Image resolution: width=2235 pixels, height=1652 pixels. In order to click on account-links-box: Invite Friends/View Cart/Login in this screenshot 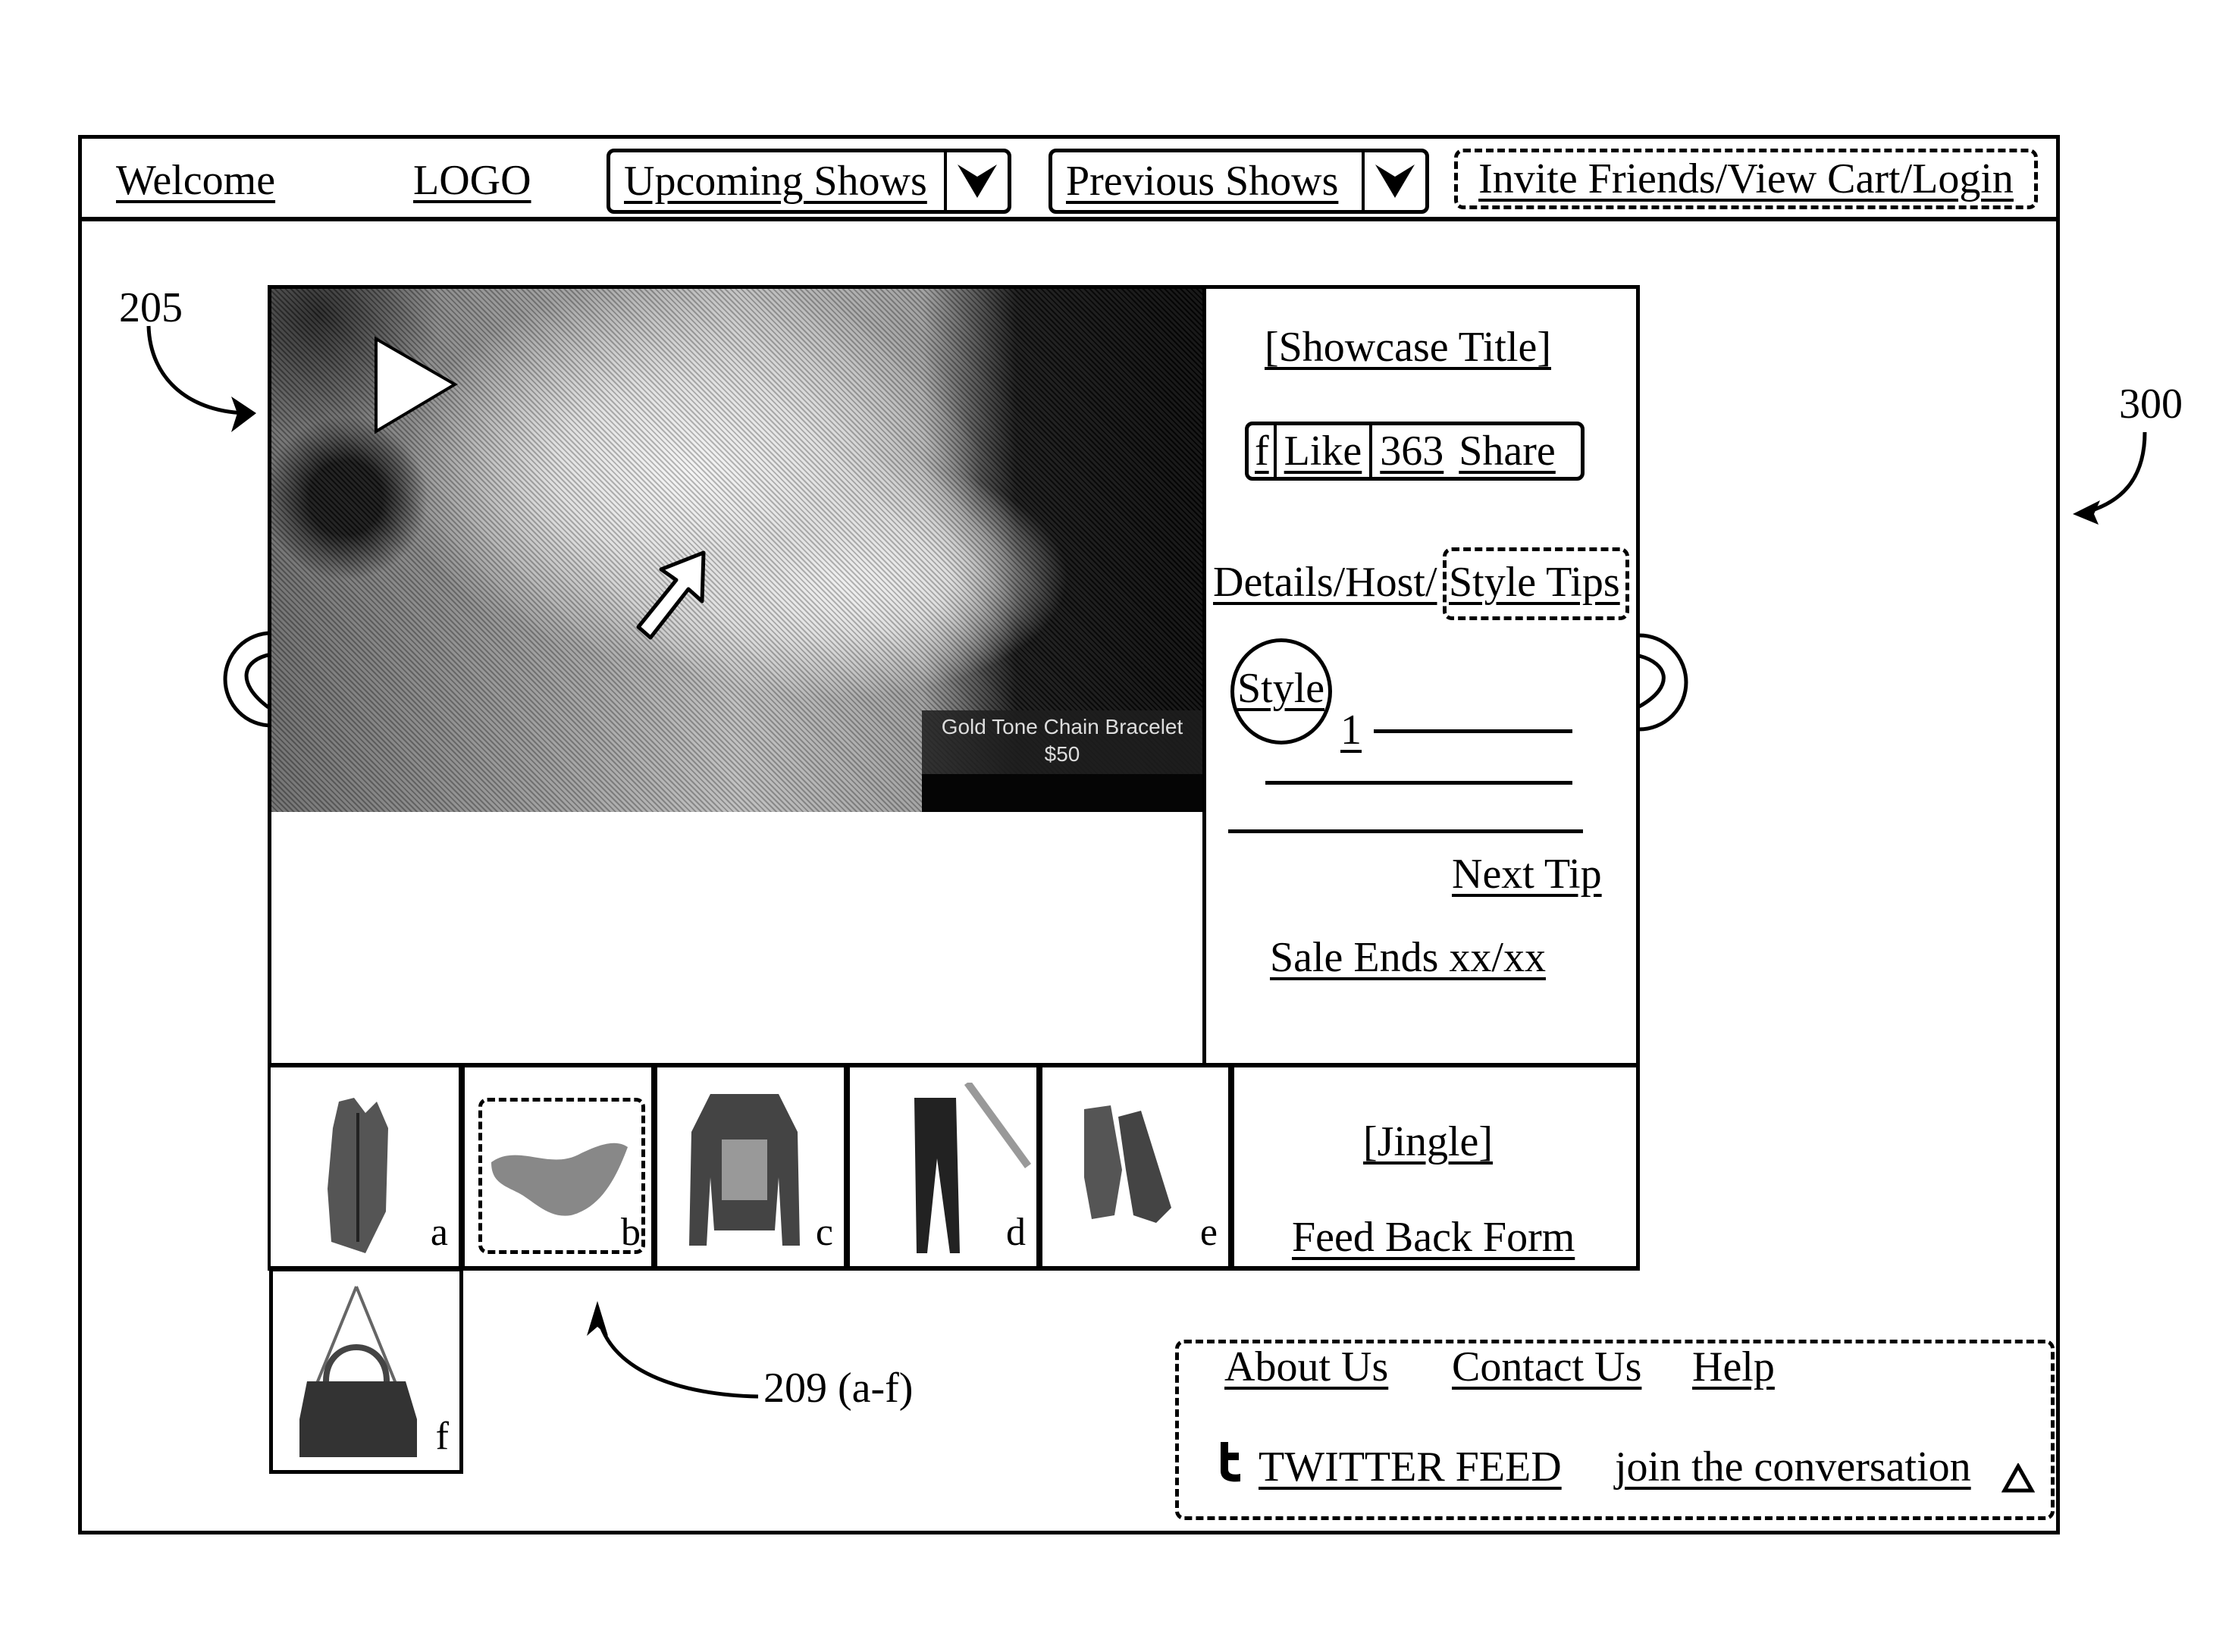, I will do `click(1746, 179)`.